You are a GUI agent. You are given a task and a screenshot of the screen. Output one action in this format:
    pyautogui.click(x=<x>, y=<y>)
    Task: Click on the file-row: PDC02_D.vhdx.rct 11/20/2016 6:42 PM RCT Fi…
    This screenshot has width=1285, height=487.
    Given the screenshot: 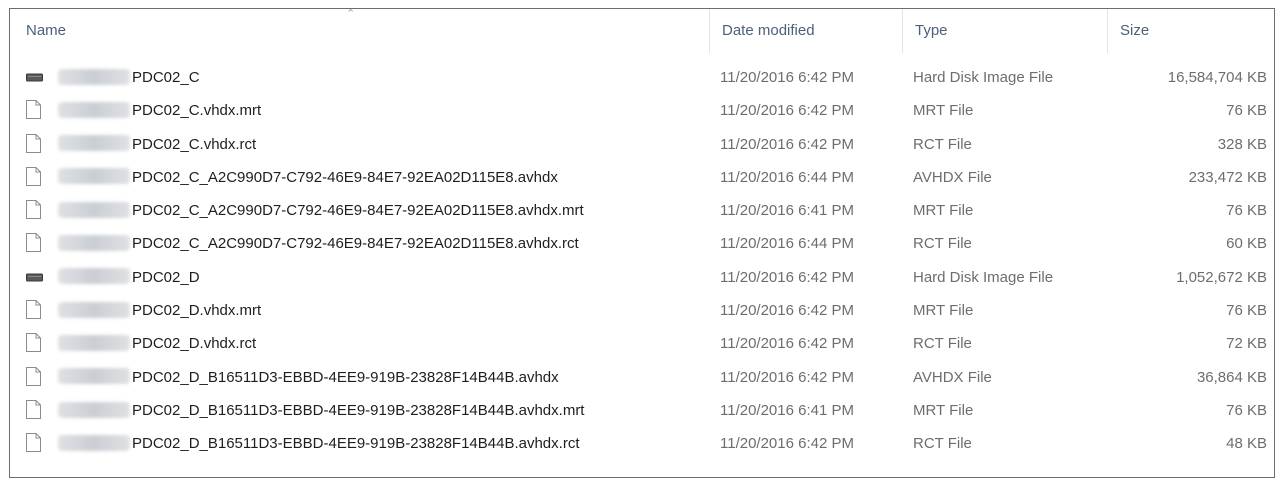 What is the action you would take?
    pyautogui.click(x=642, y=343)
    